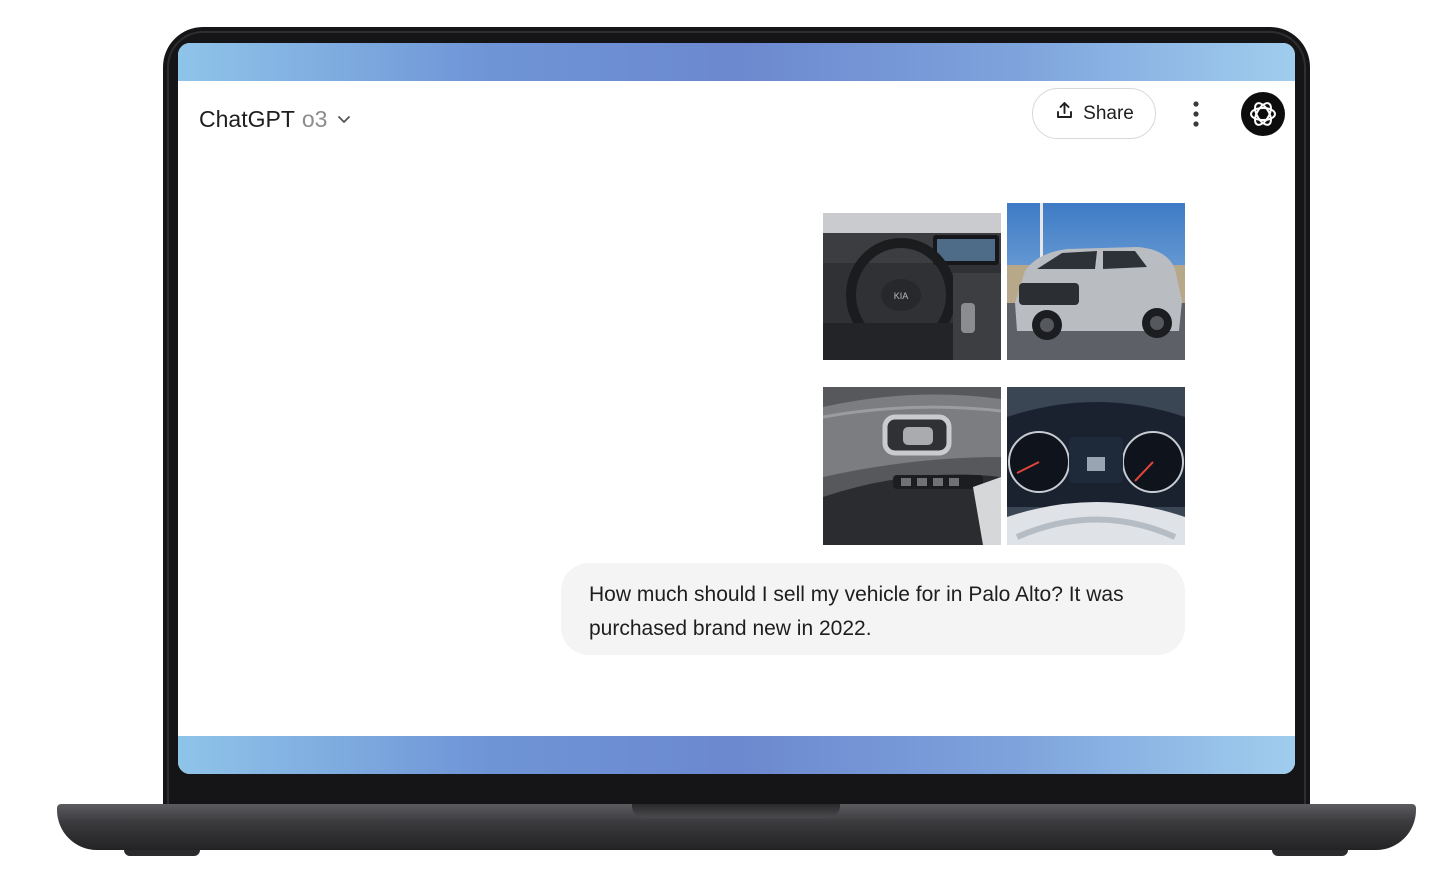 Image resolution: width=1456 pixels, height=893 pixels. I want to click on avatar, so click(1263, 114).